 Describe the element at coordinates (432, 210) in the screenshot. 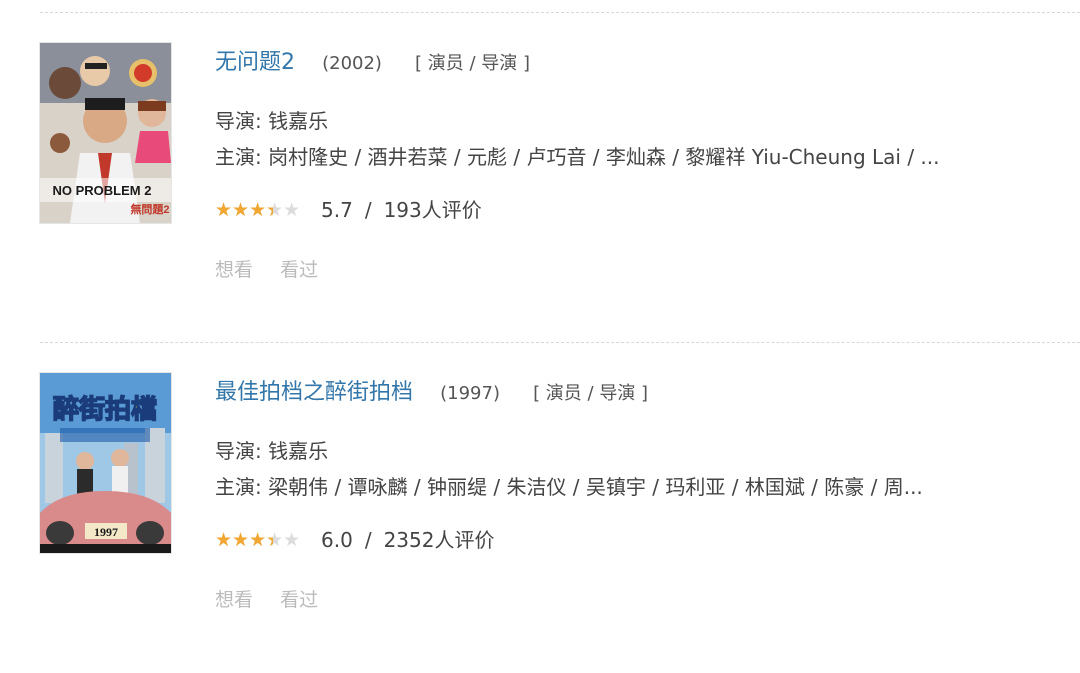

I see `rating-count: 193人评价` at that location.